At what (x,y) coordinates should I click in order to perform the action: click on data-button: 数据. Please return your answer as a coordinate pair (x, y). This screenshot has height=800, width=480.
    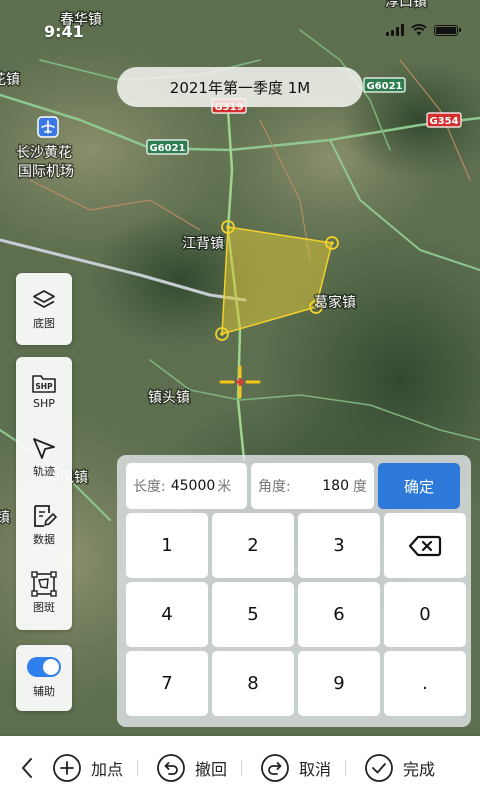
    Looking at the image, I should click on (44, 525).